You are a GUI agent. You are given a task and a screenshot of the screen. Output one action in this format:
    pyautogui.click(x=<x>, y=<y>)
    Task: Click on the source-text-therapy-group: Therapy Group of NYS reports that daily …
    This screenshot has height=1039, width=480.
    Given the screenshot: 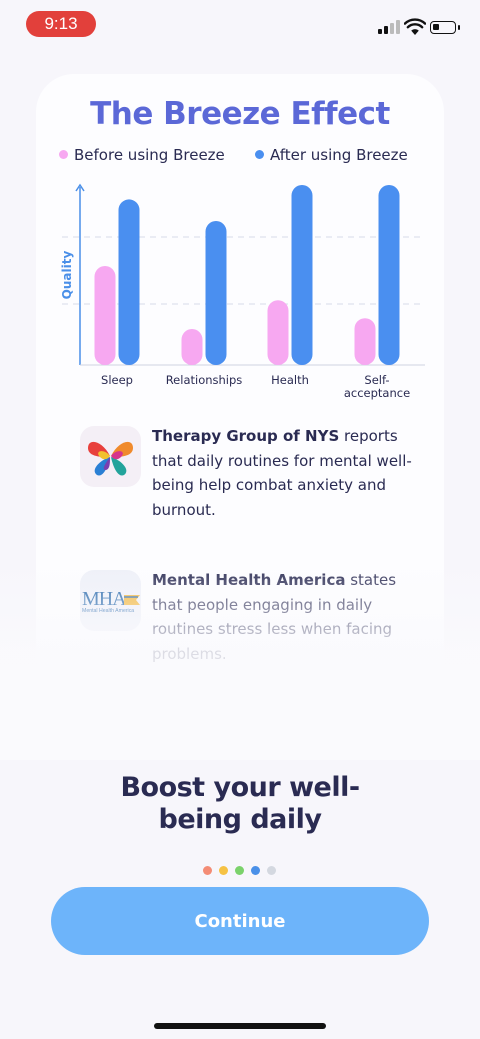 What is the action you would take?
    pyautogui.click(x=283, y=473)
    